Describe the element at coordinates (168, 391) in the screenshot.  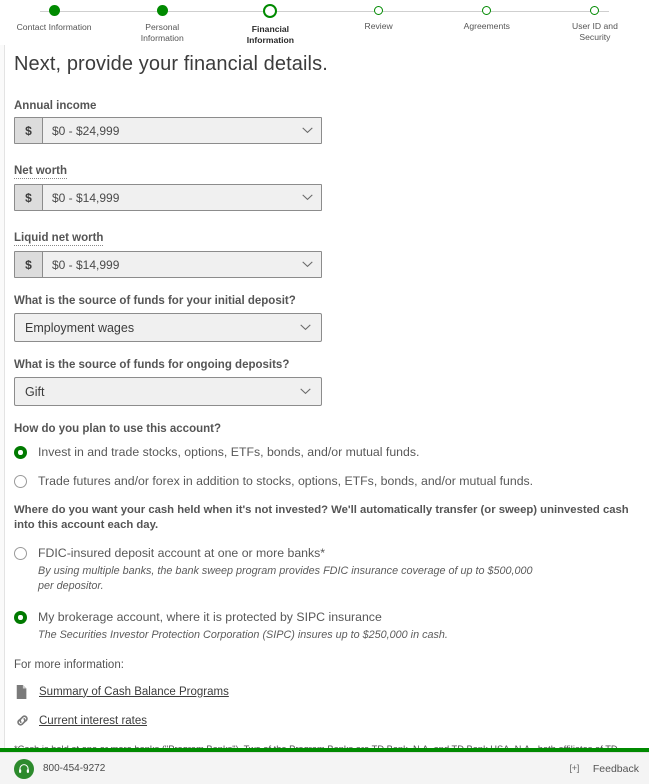
I see `select-ongoing-deposit-source: Gift` at that location.